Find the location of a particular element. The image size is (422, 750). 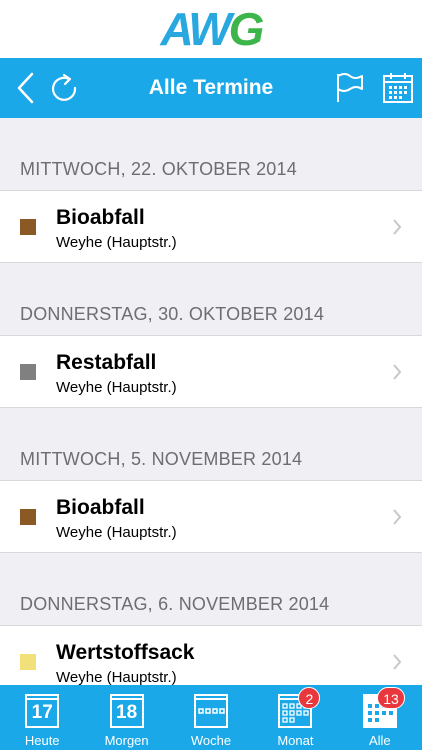

waste-type: Restabfall is located at coordinates (106, 362).